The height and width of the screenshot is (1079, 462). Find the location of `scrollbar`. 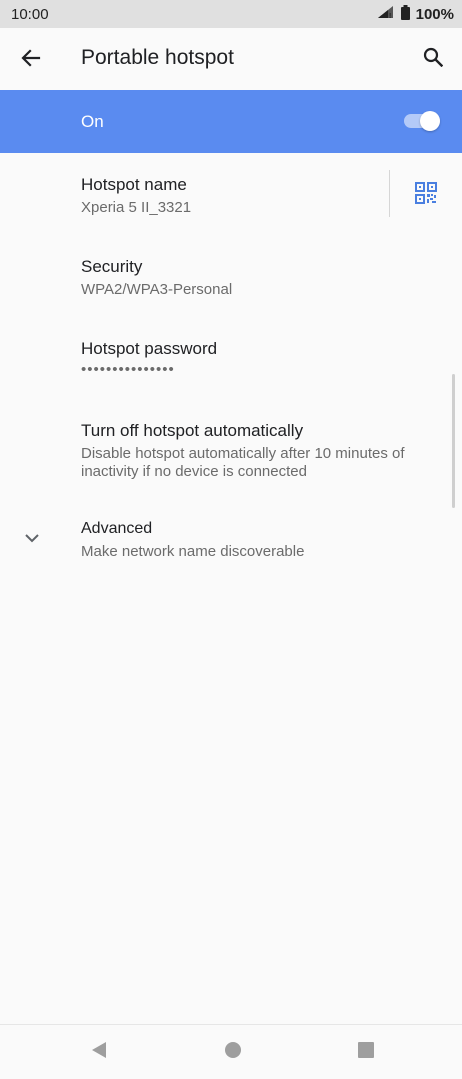

scrollbar is located at coordinates (453, 441).